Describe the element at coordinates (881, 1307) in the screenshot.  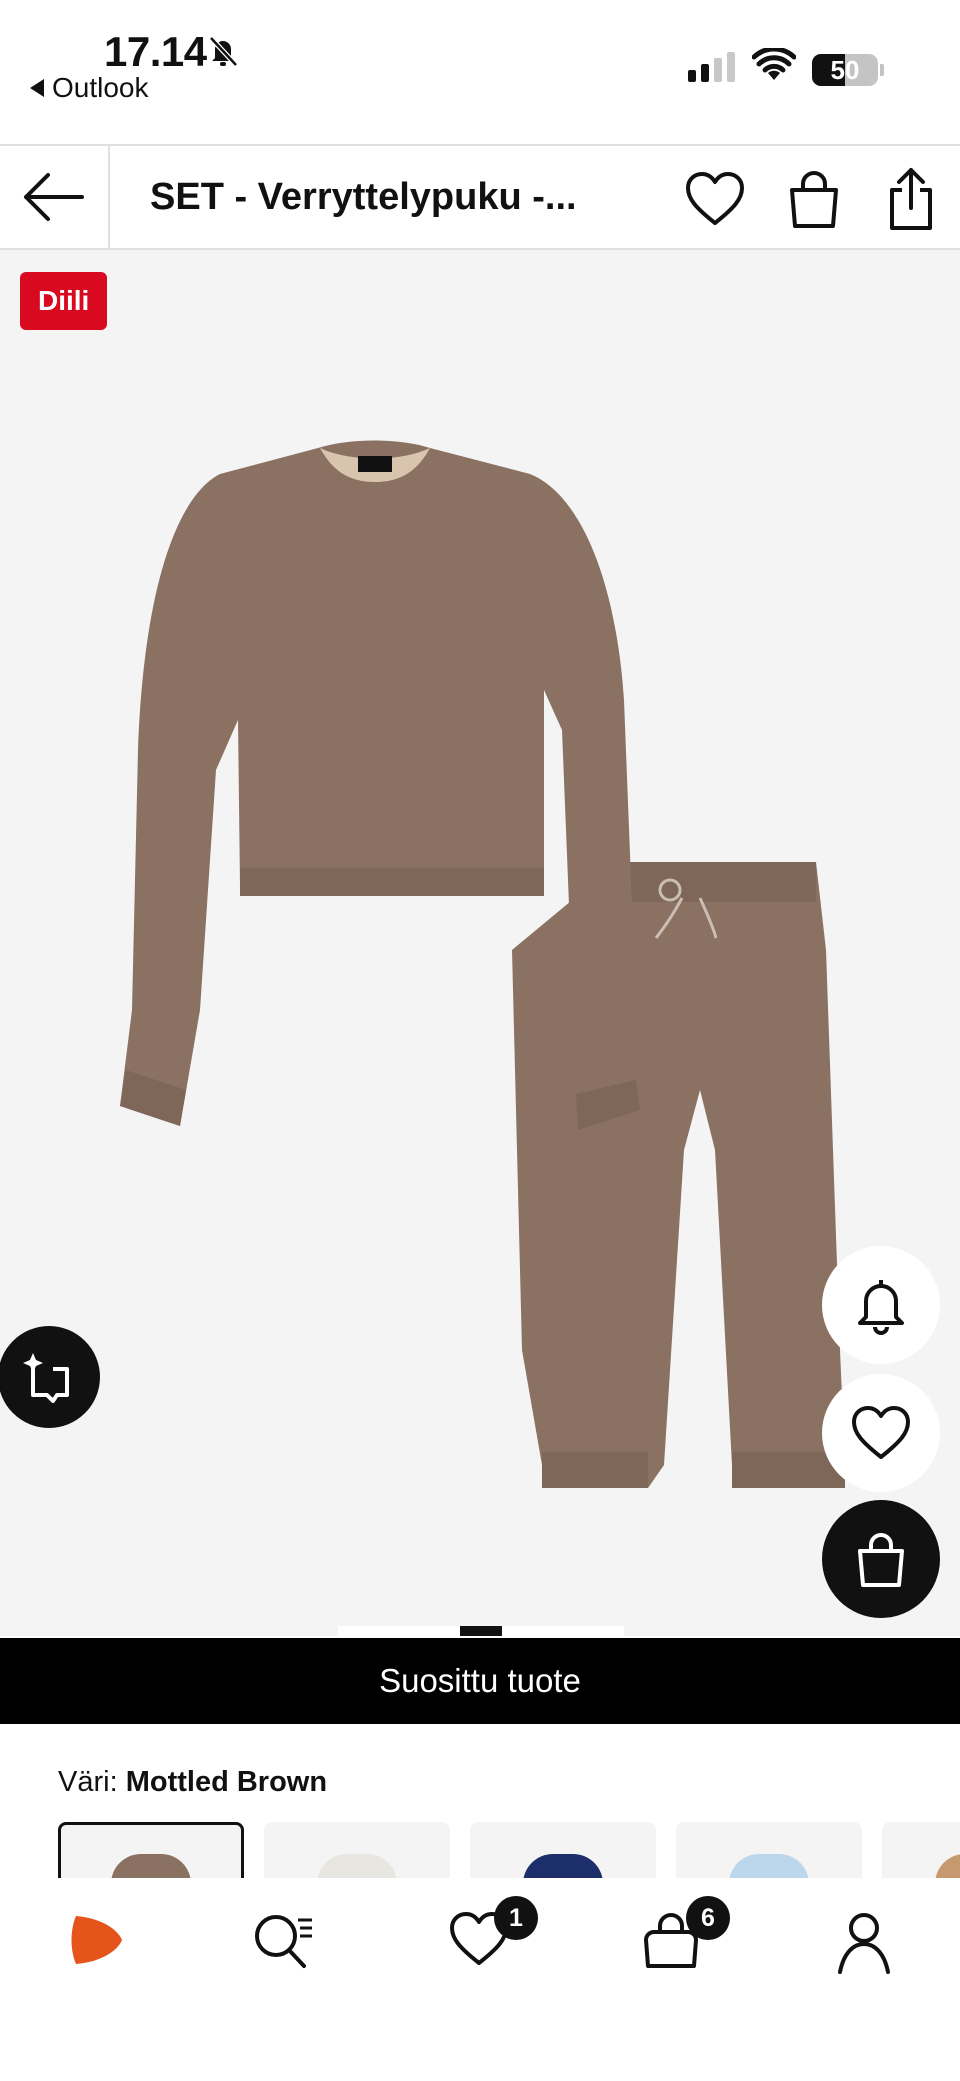
I see `bell-icon` at that location.